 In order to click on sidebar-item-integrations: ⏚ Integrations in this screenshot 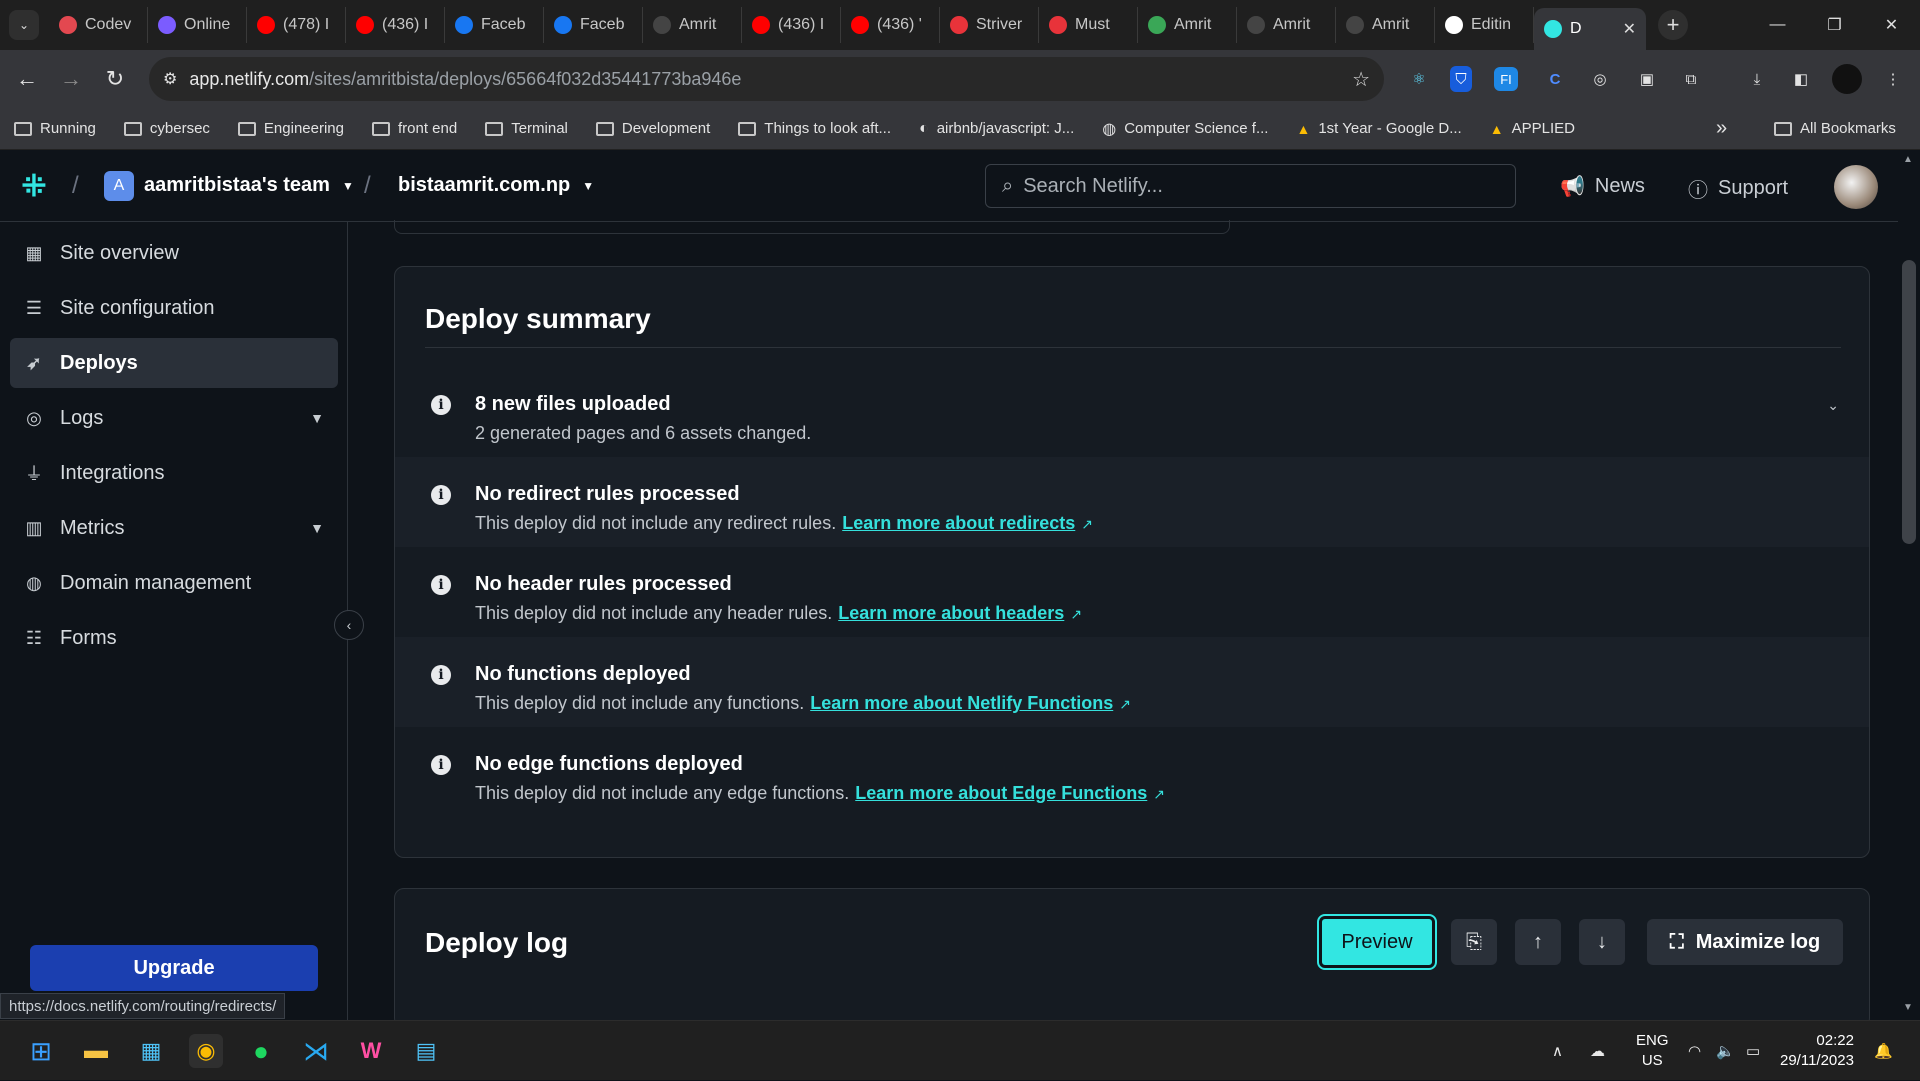, I will do `click(174, 473)`.